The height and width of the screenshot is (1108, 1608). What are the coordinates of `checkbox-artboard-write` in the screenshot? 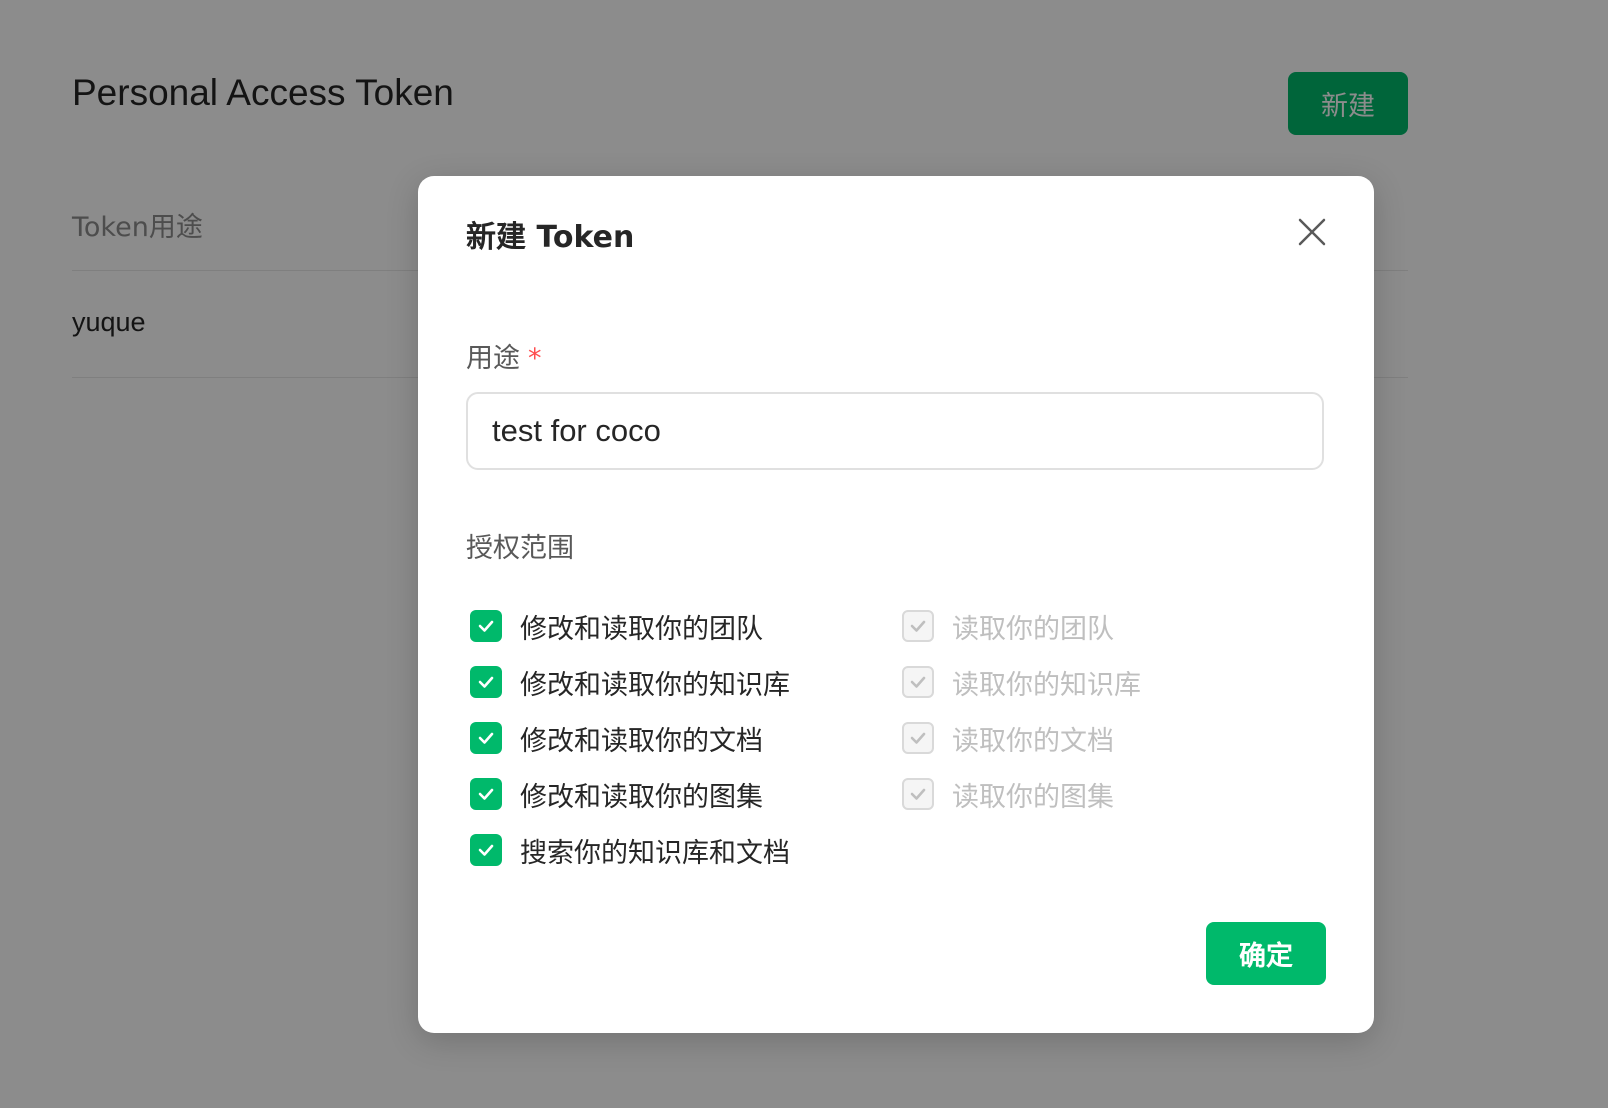 It's located at (486, 794).